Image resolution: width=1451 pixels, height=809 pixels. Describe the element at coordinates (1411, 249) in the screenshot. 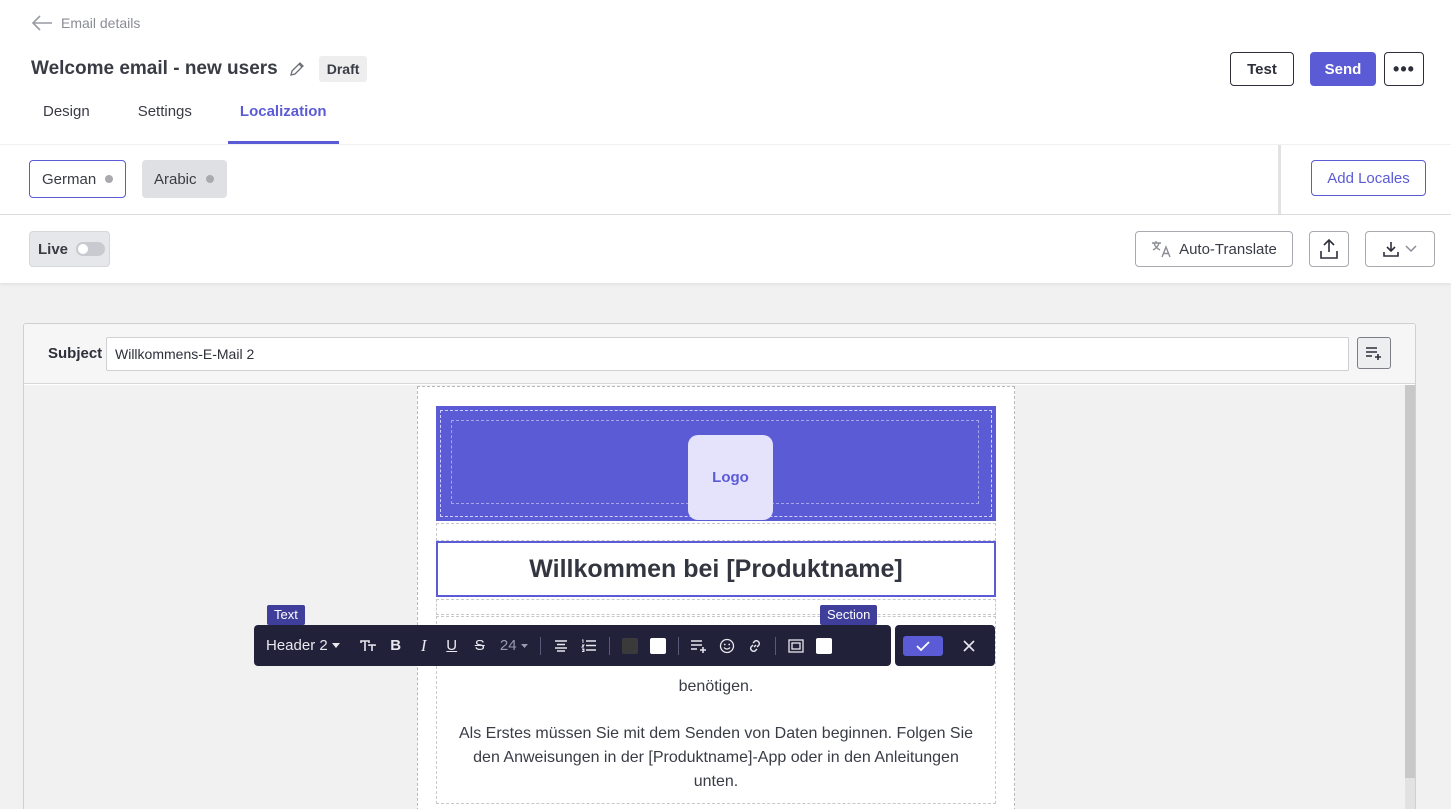

I see `chevron-down-icon` at that location.